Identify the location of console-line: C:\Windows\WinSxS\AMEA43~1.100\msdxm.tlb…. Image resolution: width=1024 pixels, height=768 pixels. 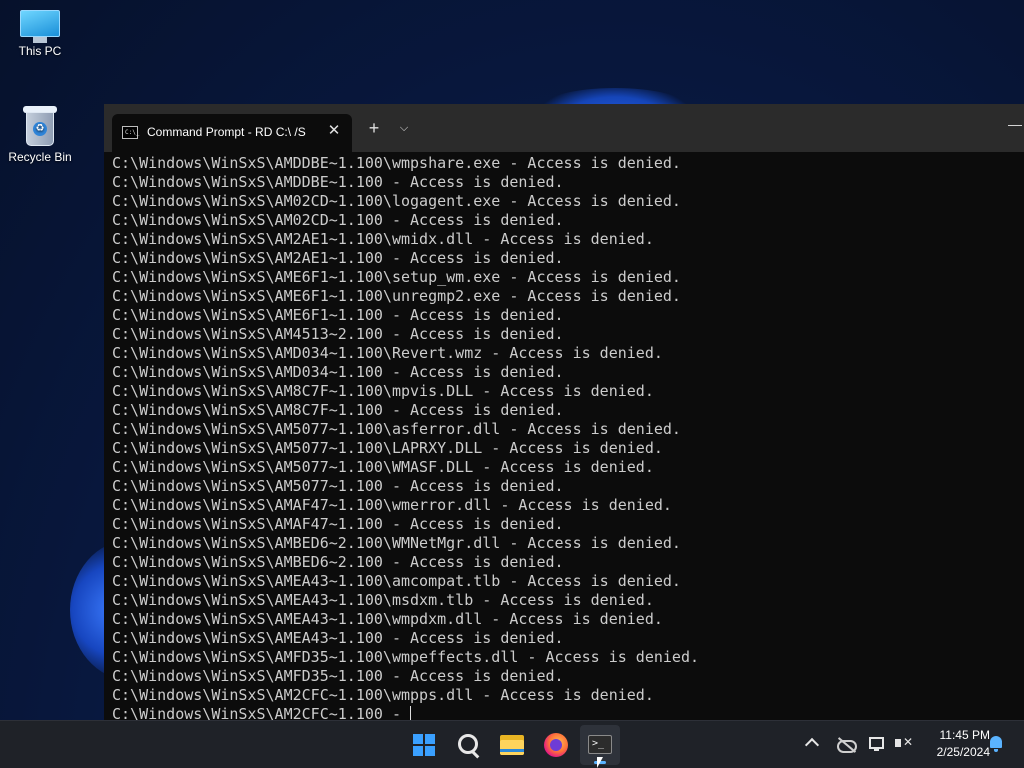
(383, 600).